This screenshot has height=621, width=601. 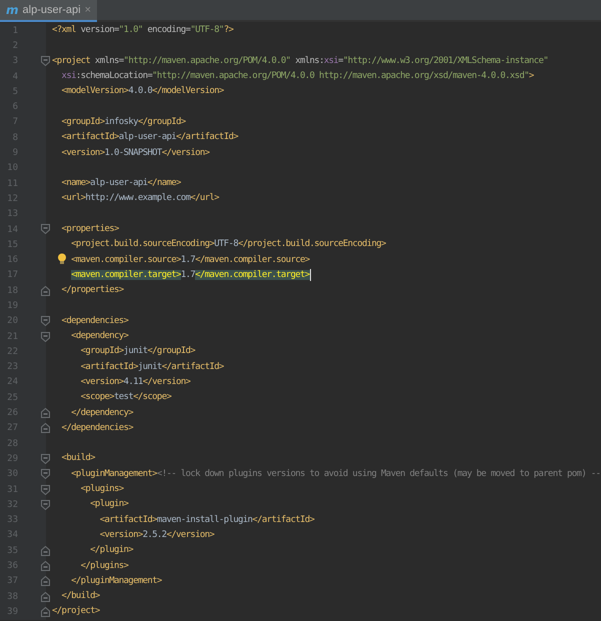 What do you see at coordinates (121, 183) in the screenshot?
I see `code-line: <name>alp-user-api</name>` at bounding box center [121, 183].